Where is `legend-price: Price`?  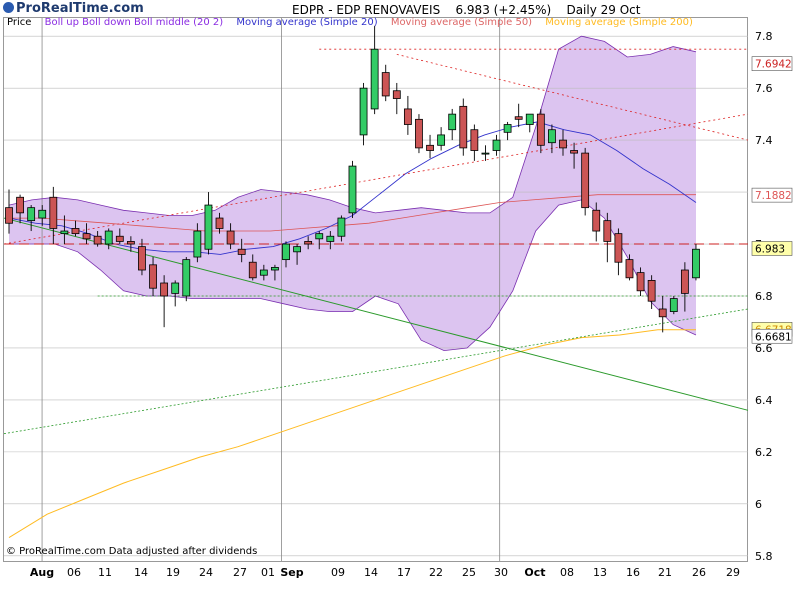
legend-price: Price is located at coordinates (19, 22).